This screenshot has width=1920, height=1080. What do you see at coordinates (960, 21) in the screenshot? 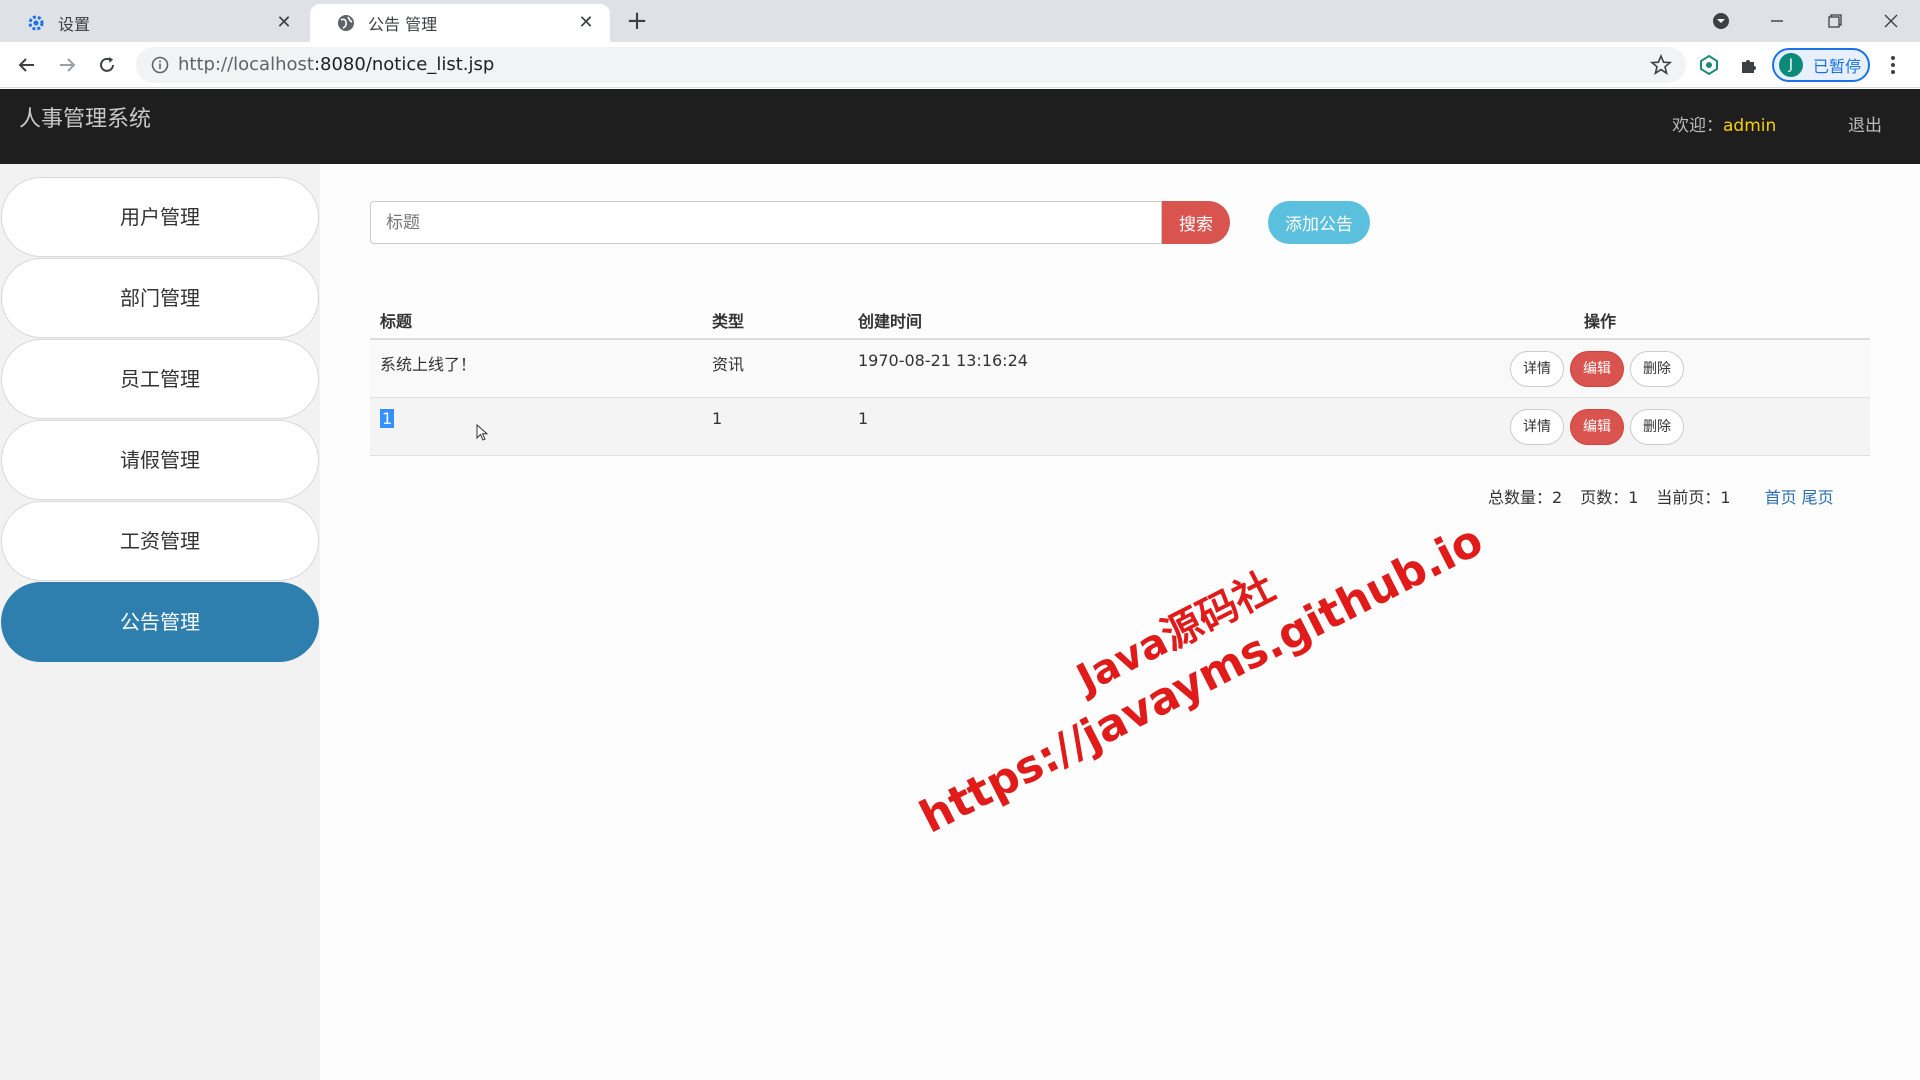
I see `browser-tab-bar: 设置 ✕ 公告 管理 ✕ +` at bounding box center [960, 21].